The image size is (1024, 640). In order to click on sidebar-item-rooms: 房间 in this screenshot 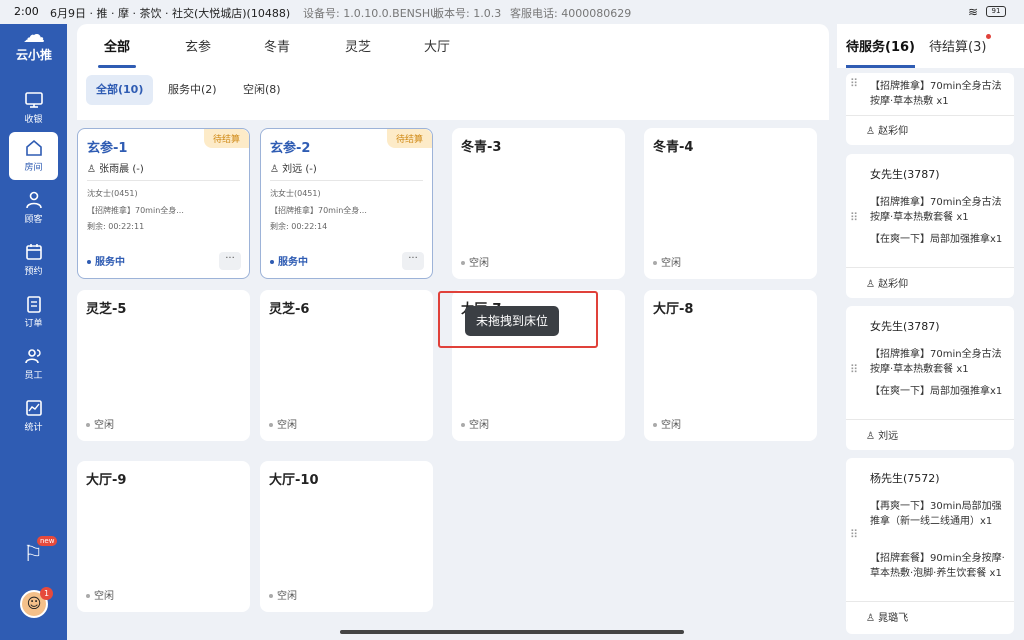, I will do `click(33, 156)`.